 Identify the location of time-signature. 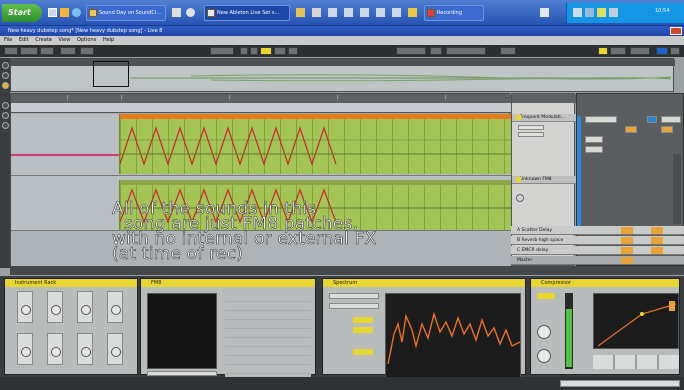
(47, 51).